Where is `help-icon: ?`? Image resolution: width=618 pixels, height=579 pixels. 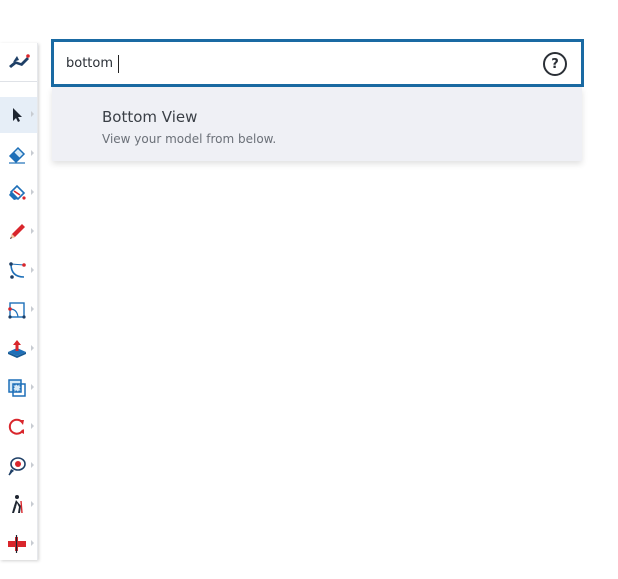 help-icon: ? is located at coordinates (555, 64).